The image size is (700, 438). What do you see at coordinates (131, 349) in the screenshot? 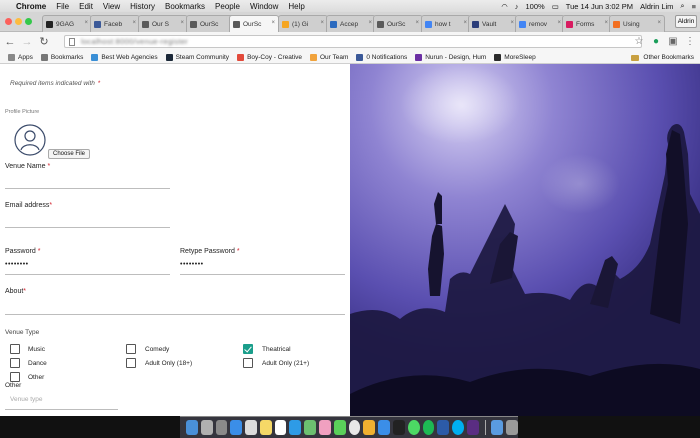
I see `checkbox-comedy` at bounding box center [131, 349].